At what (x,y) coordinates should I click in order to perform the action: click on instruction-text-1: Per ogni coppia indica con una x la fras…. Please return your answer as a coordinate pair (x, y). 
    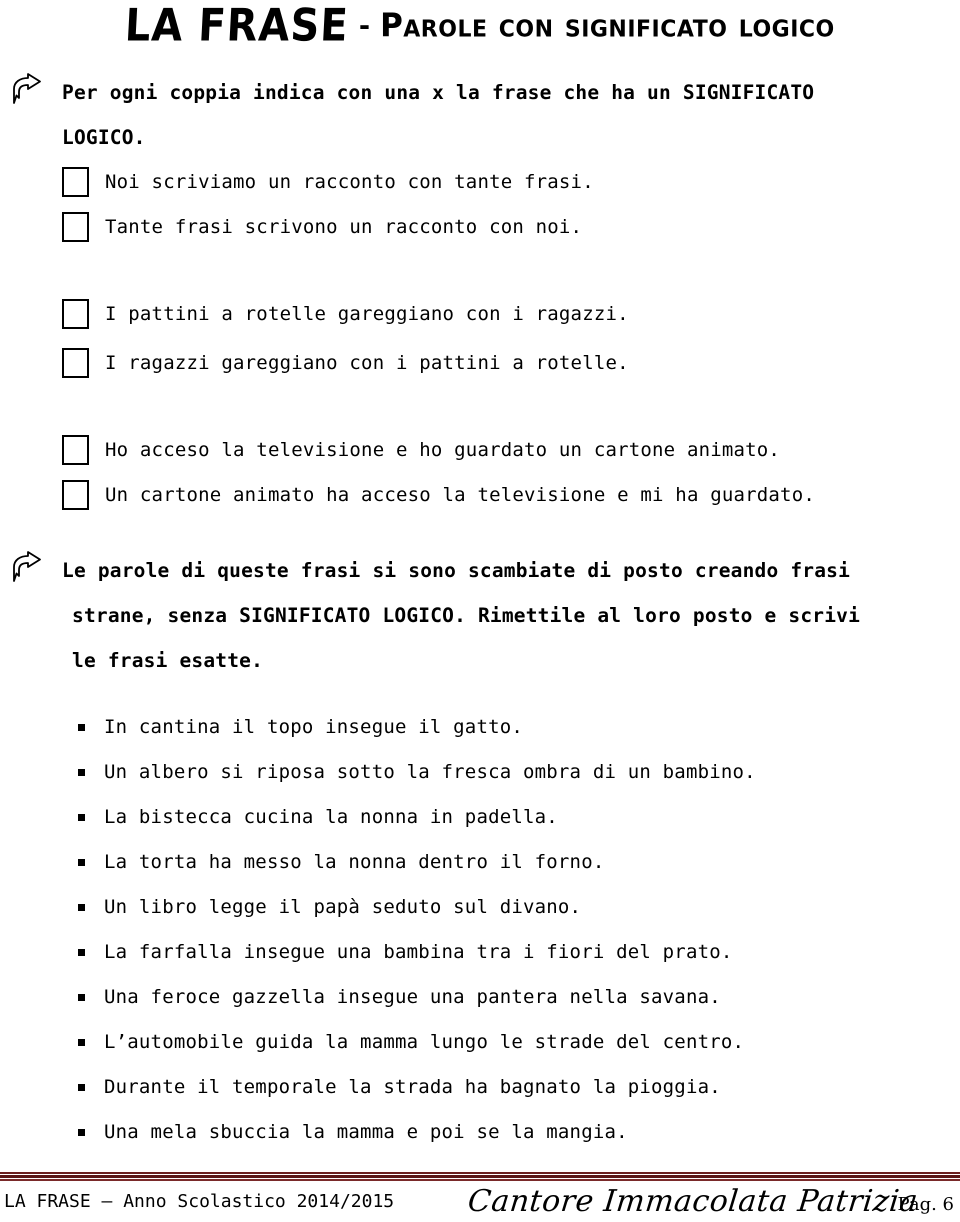
    Looking at the image, I should click on (496, 115).